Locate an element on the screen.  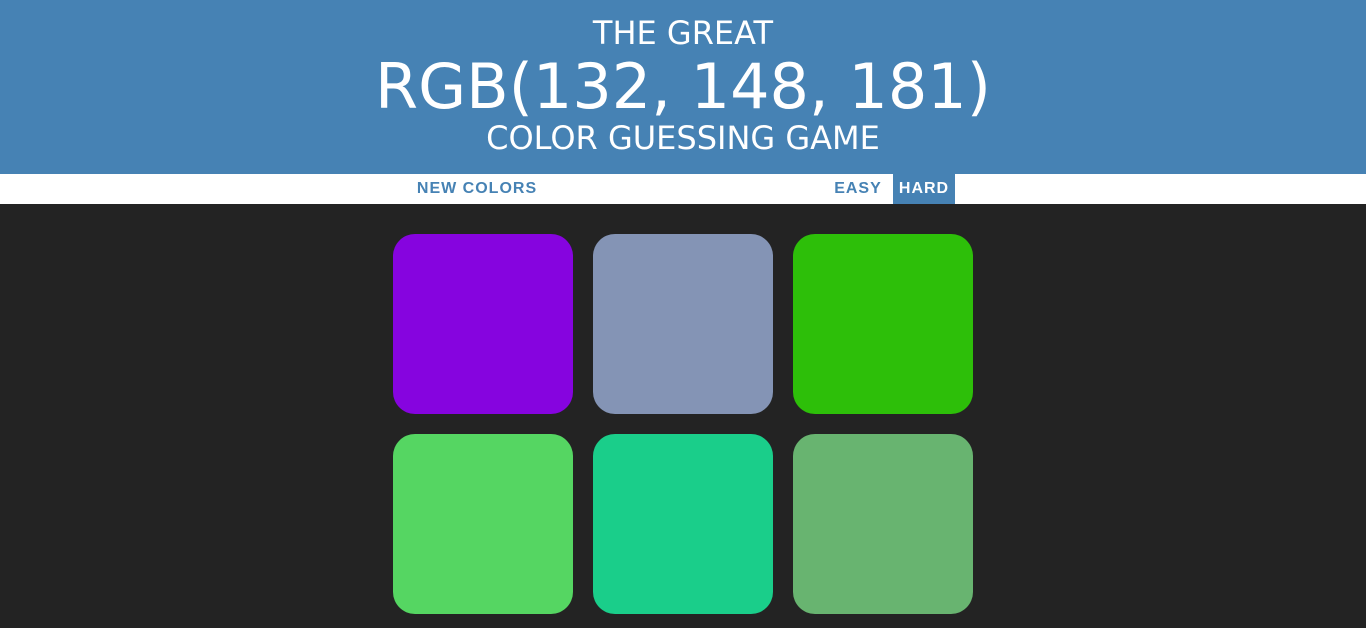
easy-mode-button: EASY is located at coordinates (858, 189).